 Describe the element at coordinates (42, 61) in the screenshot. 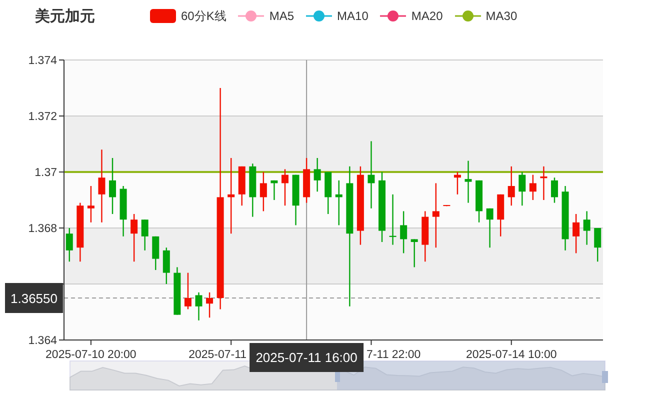

I see `y-axis-label: 1.374` at that location.